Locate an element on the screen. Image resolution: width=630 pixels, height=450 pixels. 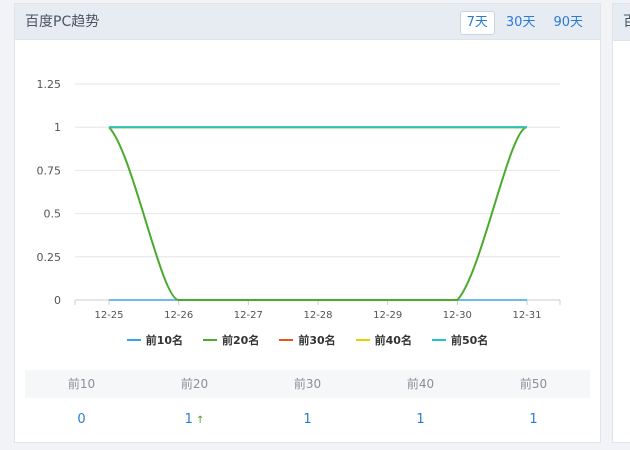
chart-legend: 前10名 前20名 前30名 前40名 前50名 is located at coordinates (307, 340).